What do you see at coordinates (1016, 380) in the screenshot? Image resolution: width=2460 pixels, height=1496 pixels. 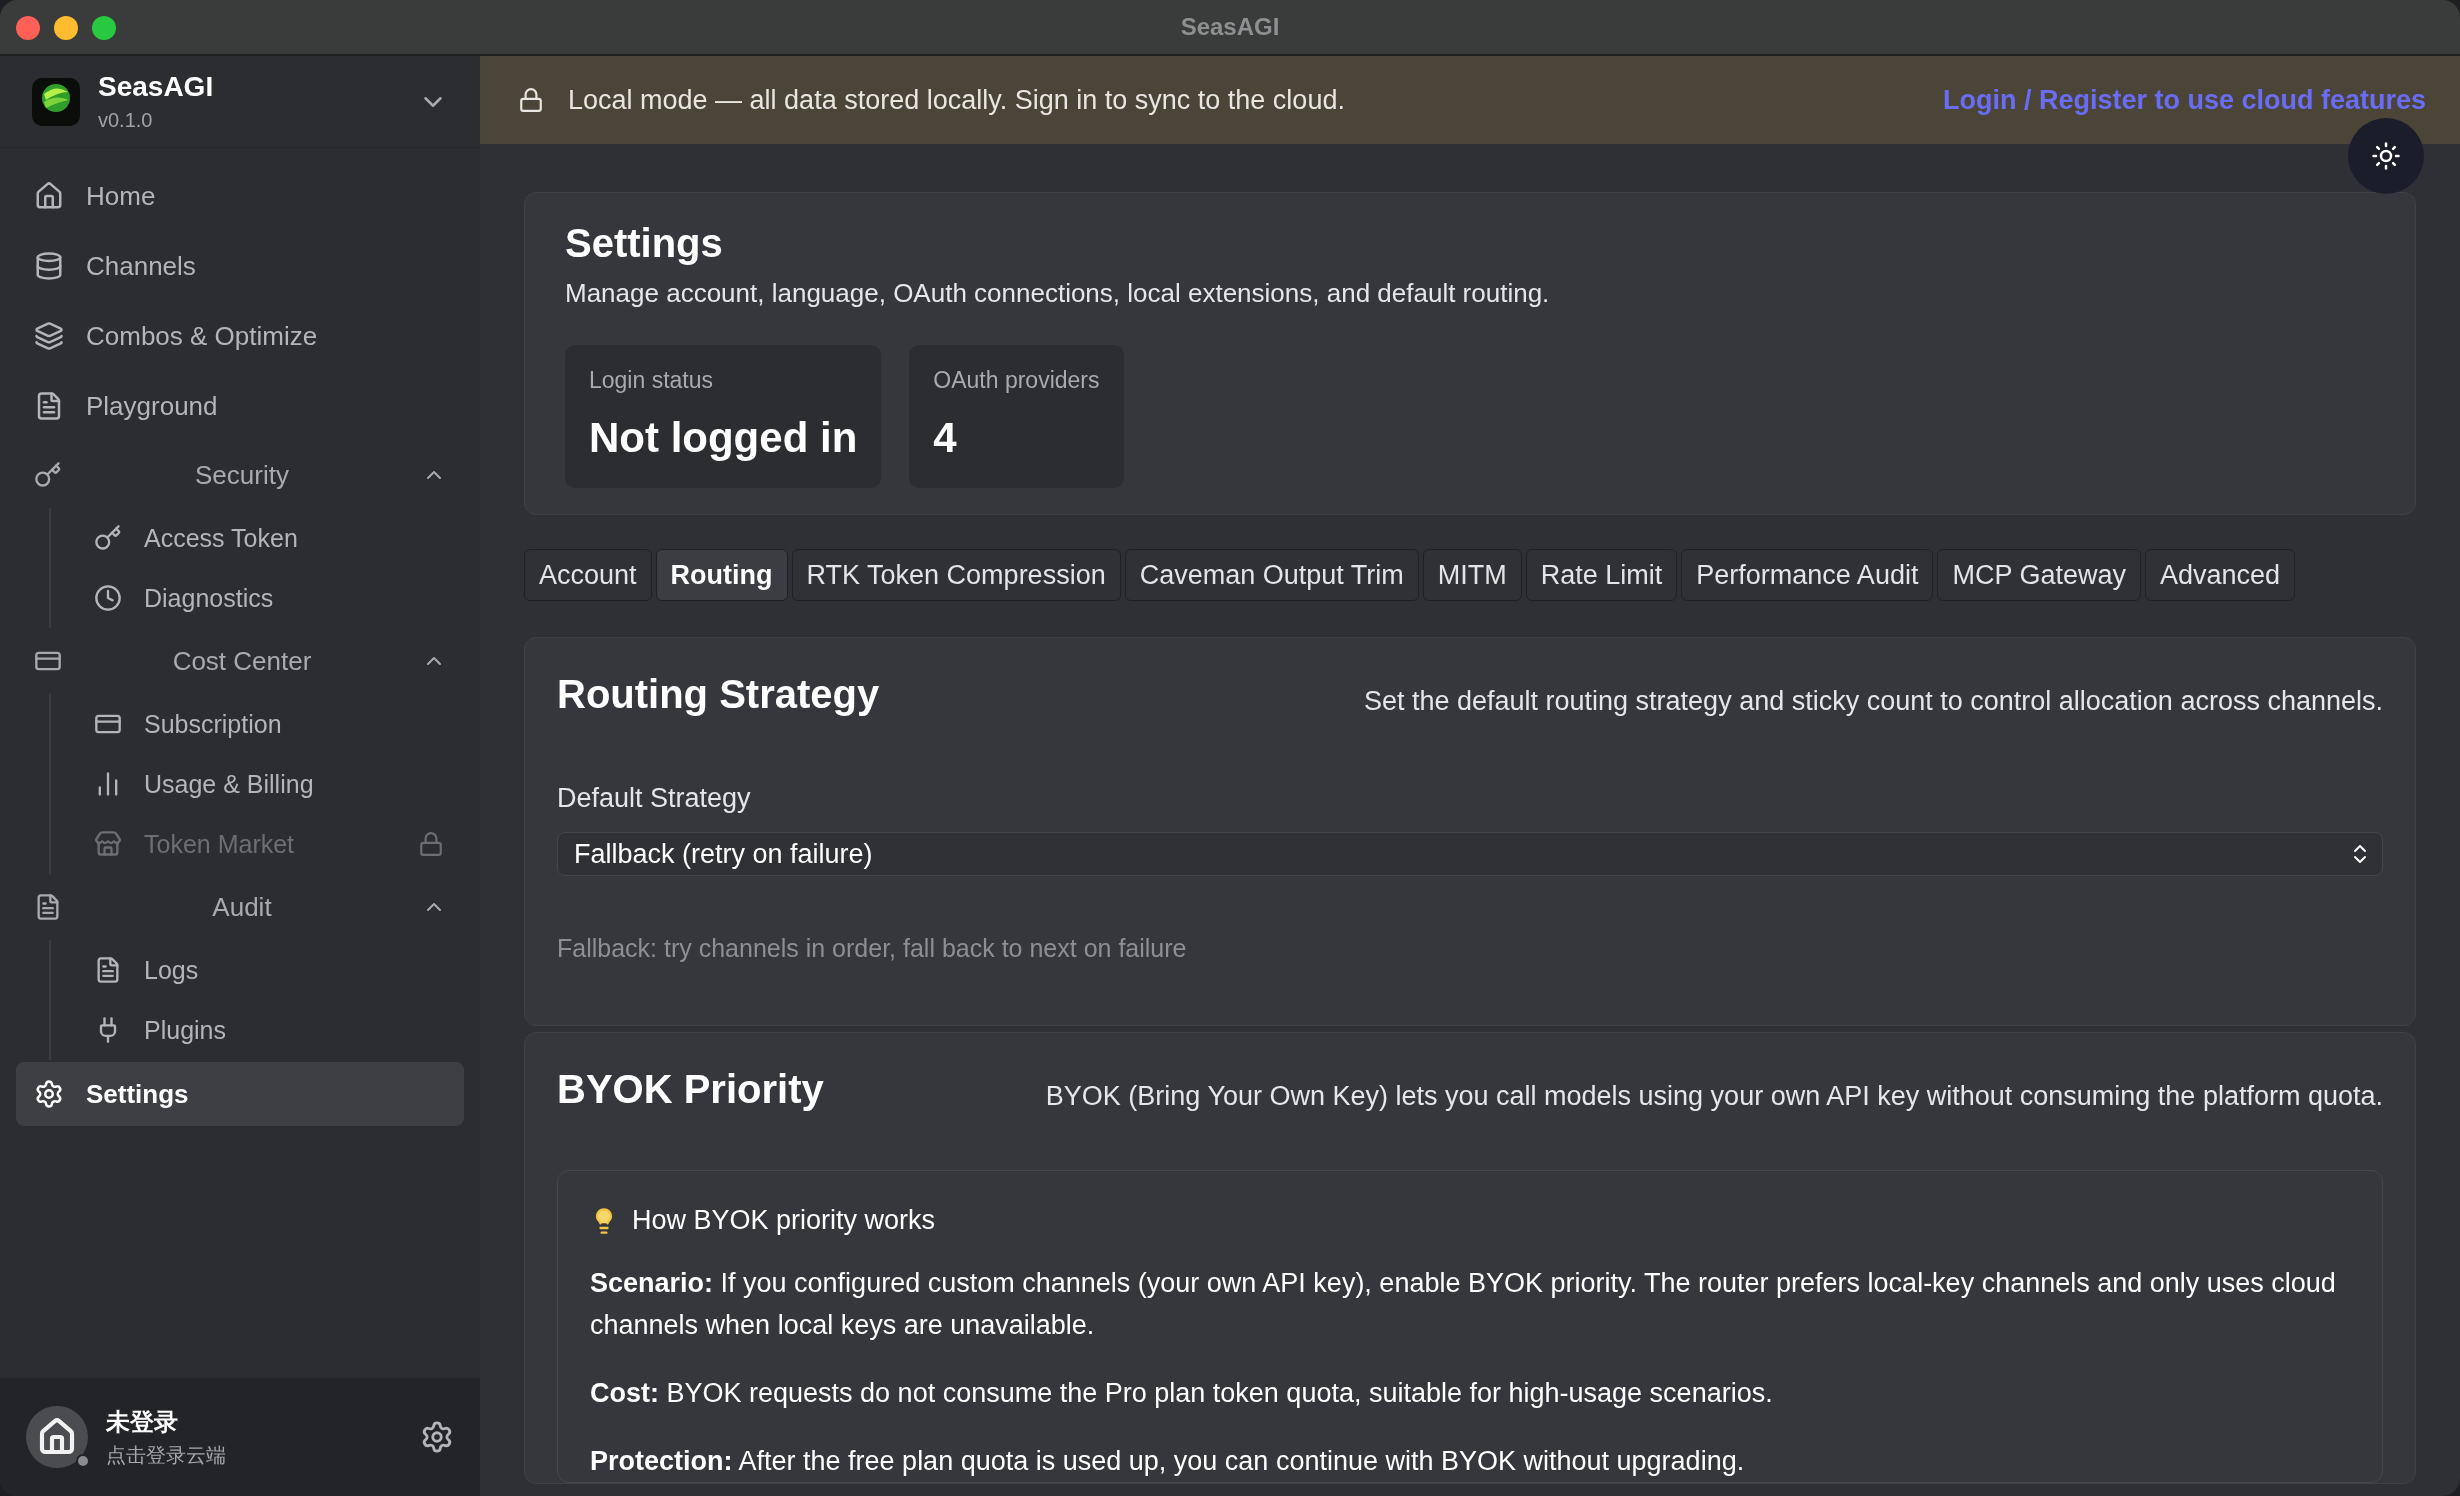 I see `stat-label: OAuth providers` at bounding box center [1016, 380].